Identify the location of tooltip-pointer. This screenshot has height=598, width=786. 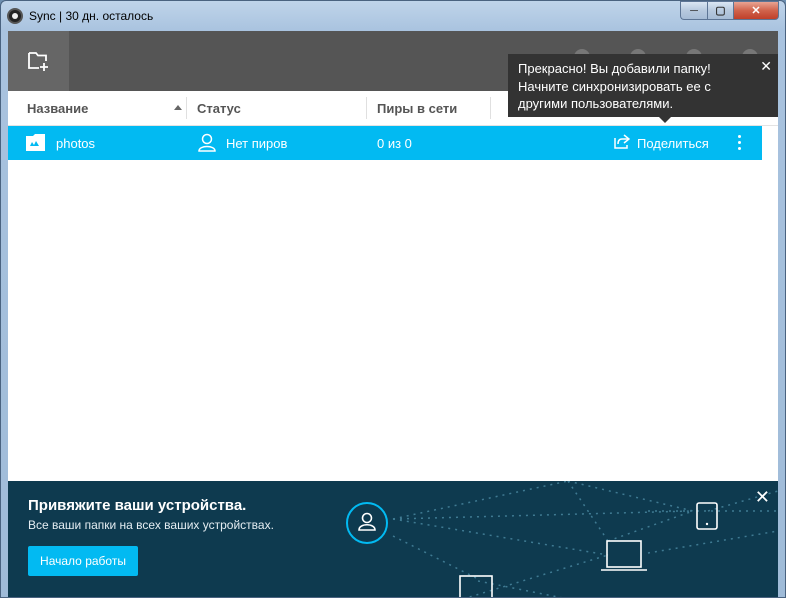
(665, 120).